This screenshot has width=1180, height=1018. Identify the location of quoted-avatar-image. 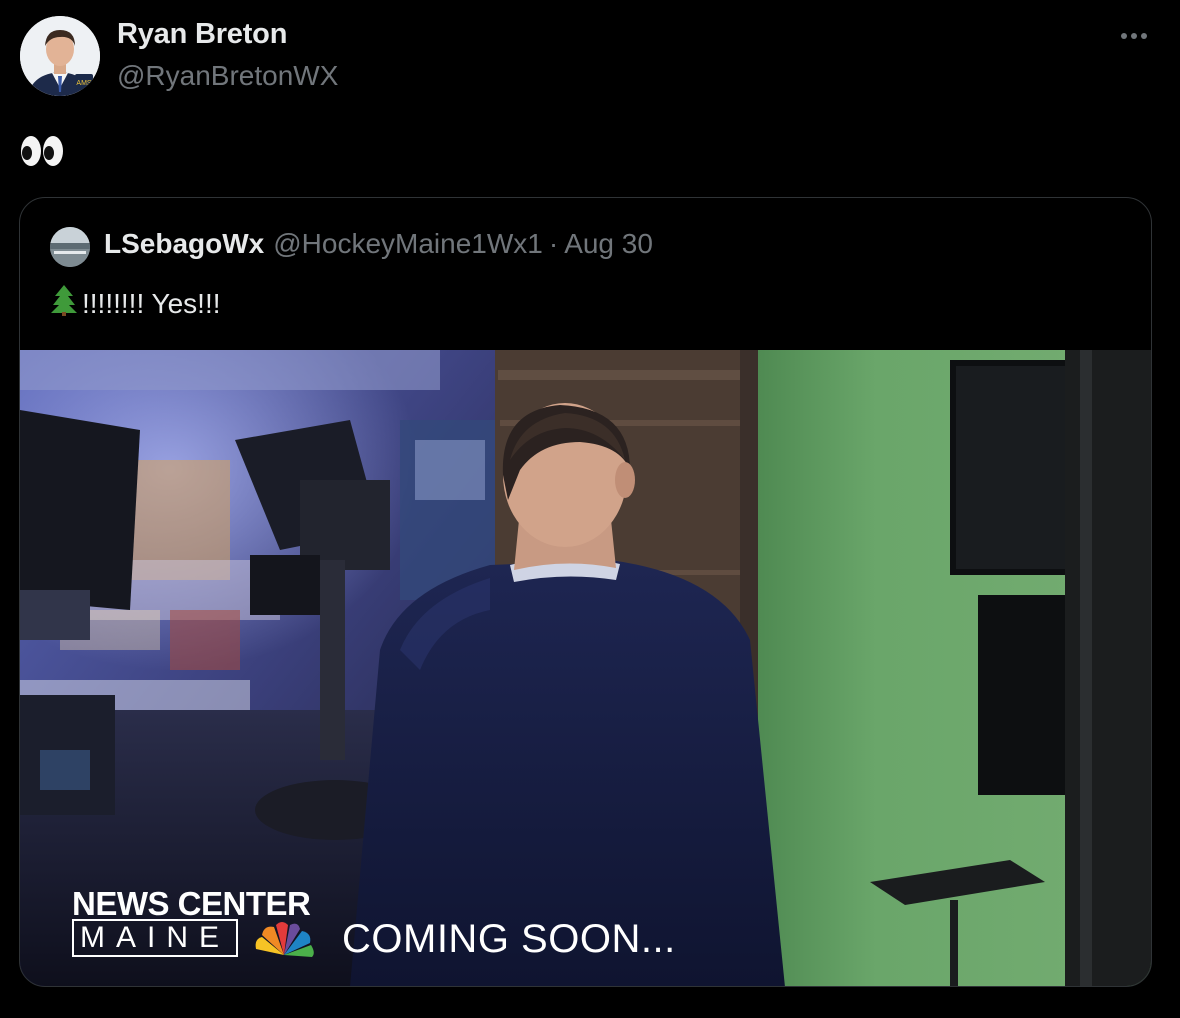
(70, 247).